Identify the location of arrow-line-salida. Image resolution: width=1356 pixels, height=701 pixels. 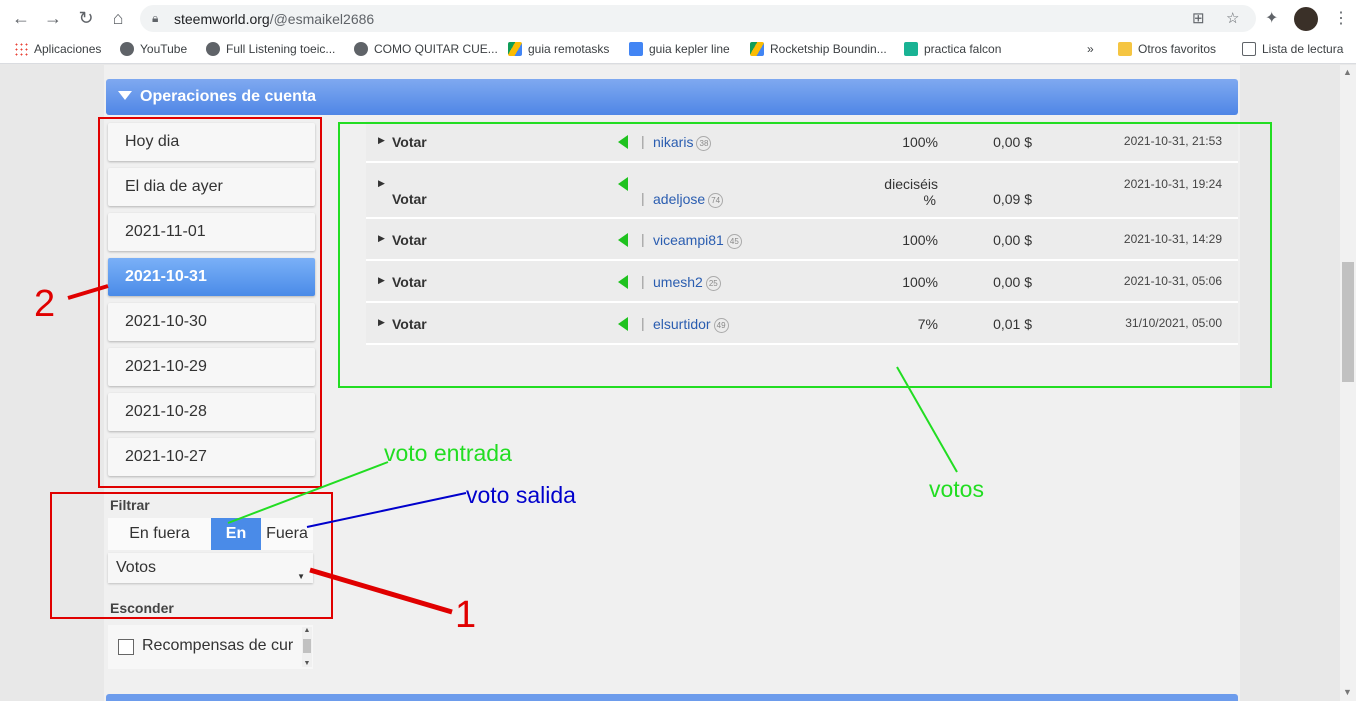
(386, 510).